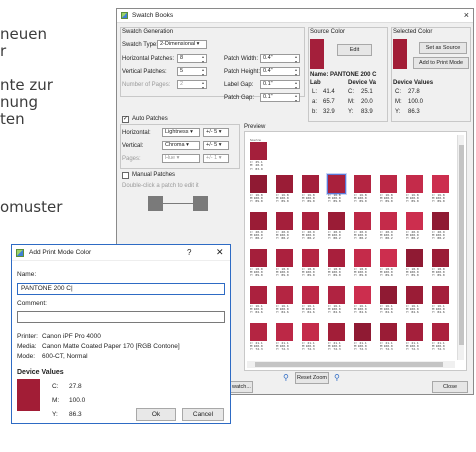 The width and height of the screenshot is (476, 452). What do you see at coordinates (181, 145) in the screenshot?
I see `auto-vertical-select: Chroma ▾` at bounding box center [181, 145].